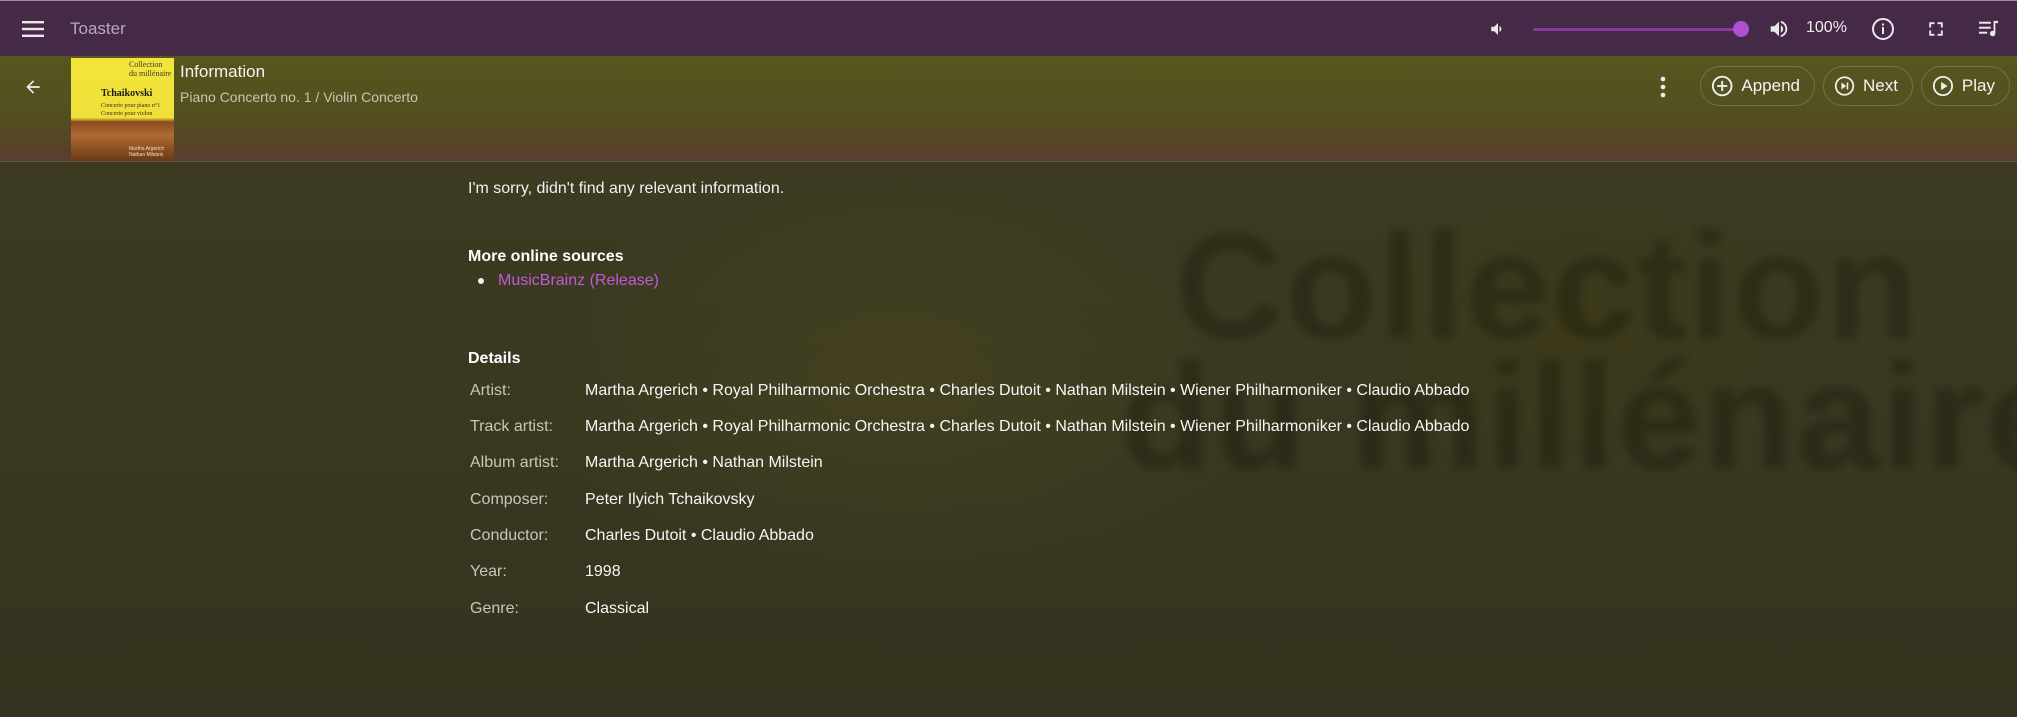 Image resolution: width=2017 pixels, height=717 pixels. What do you see at coordinates (1826, 27) in the screenshot?
I see `volume-percent: 100%` at bounding box center [1826, 27].